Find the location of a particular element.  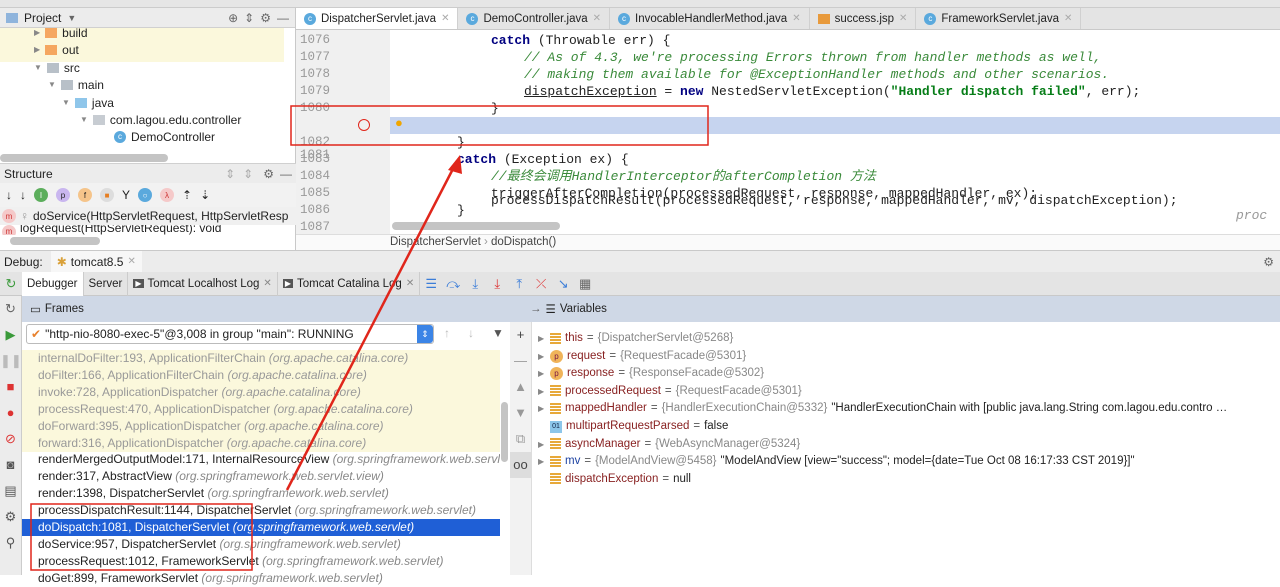

variable-row: ▶ p response = {ResponseFacade@5302} is located at coordinates (651, 373).